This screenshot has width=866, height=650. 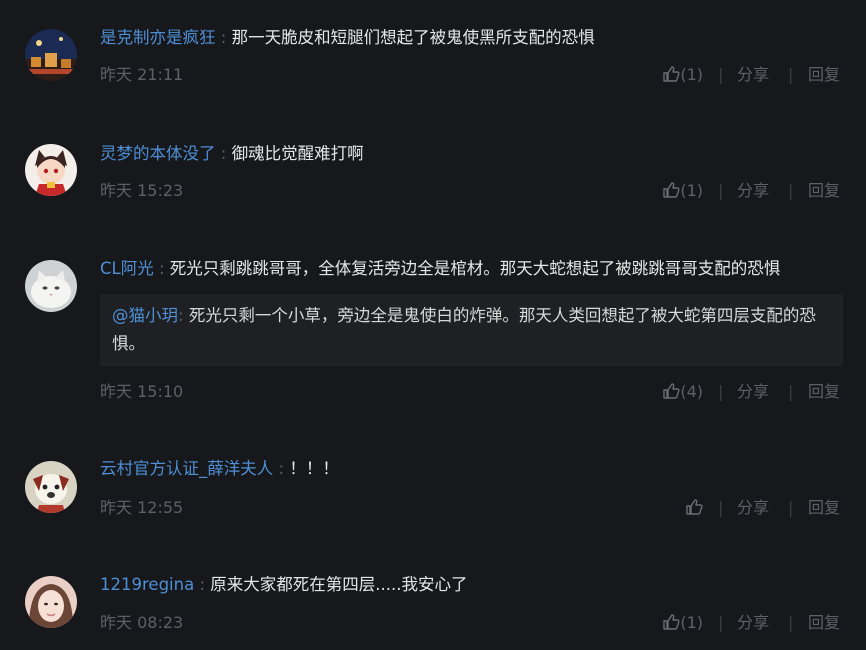 What do you see at coordinates (478, 469) in the screenshot?
I see `comment-line: 云村官方认证_薛洋夫人 : ！！！` at bounding box center [478, 469].